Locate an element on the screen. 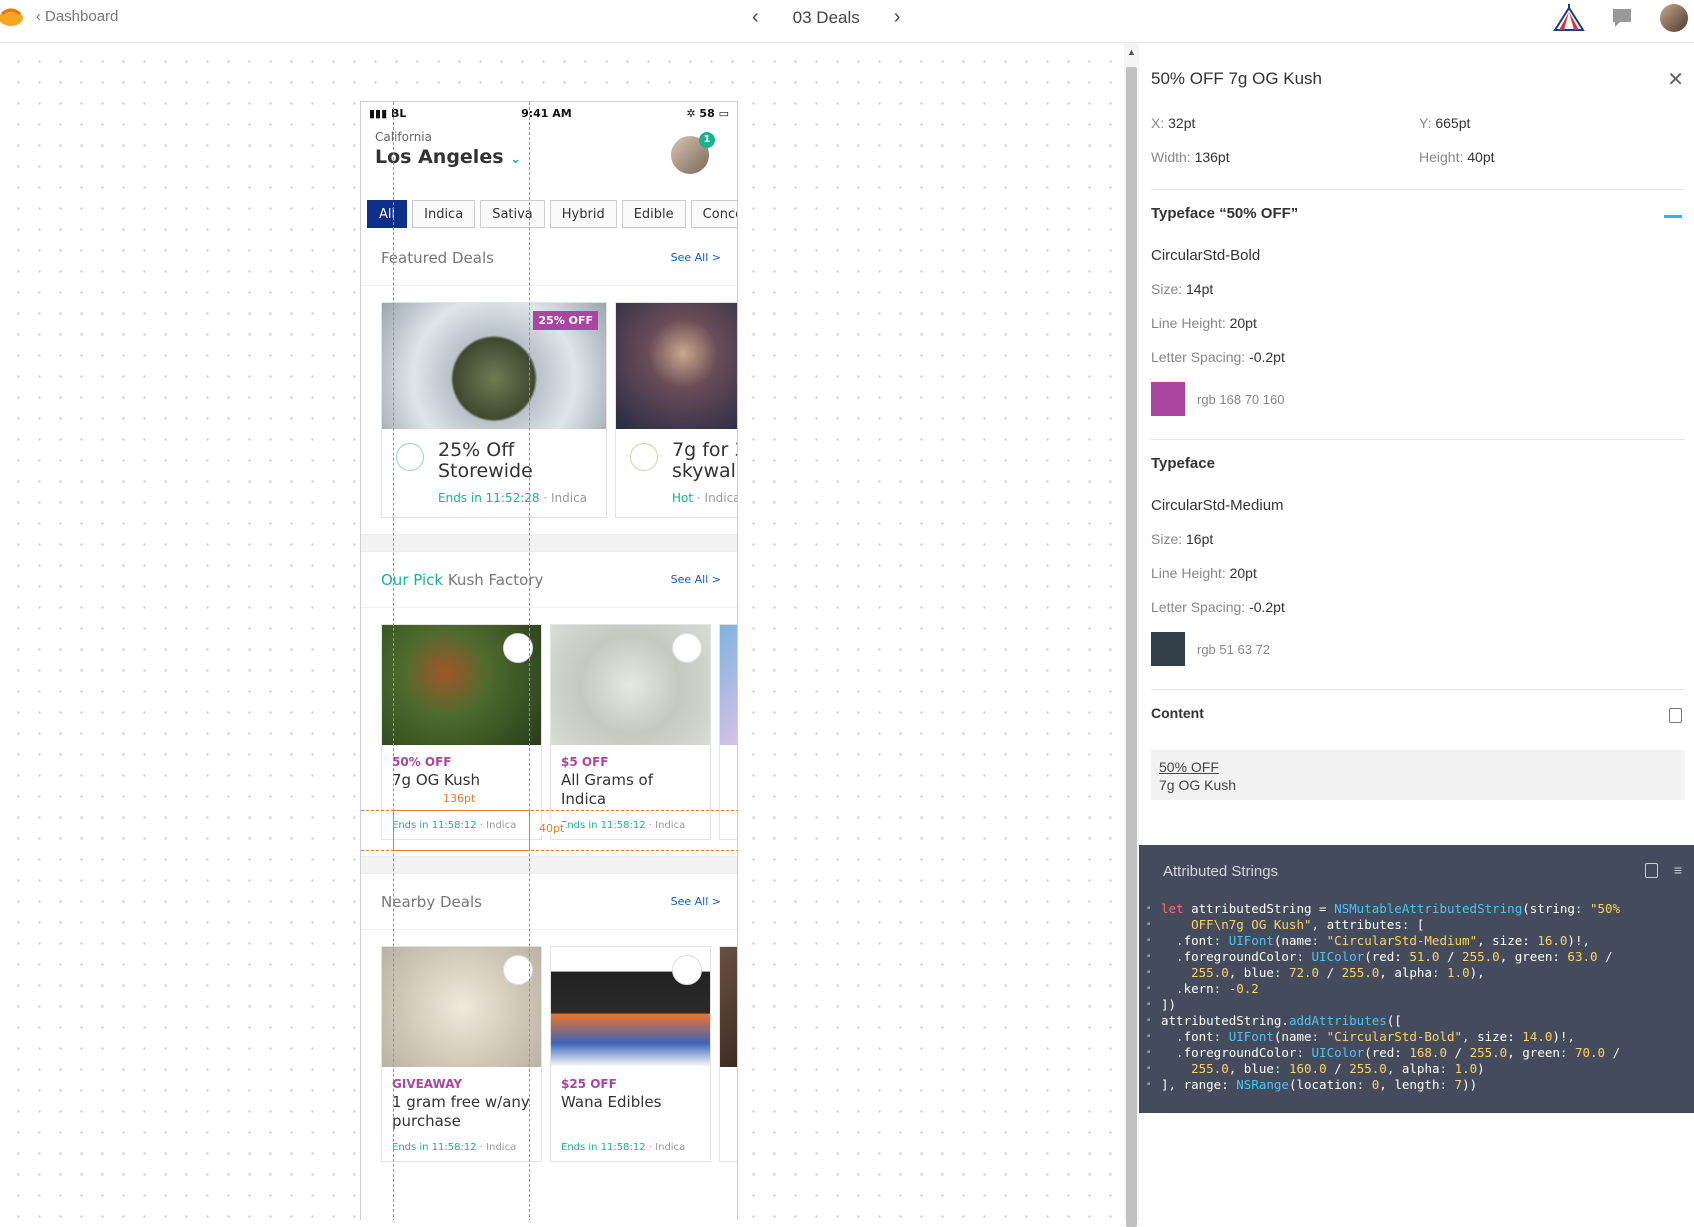 The width and height of the screenshot is (1694, 1227). settings-sliders-icon: ≡ is located at coordinates (1678, 870).